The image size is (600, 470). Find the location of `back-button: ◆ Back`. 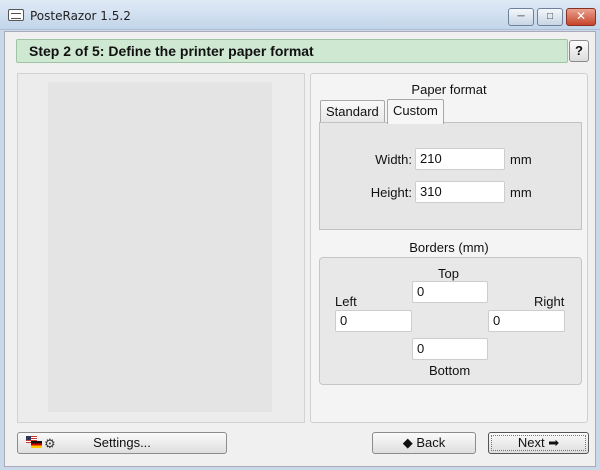

back-button: ◆ Back is located at coordinates (424, 443).